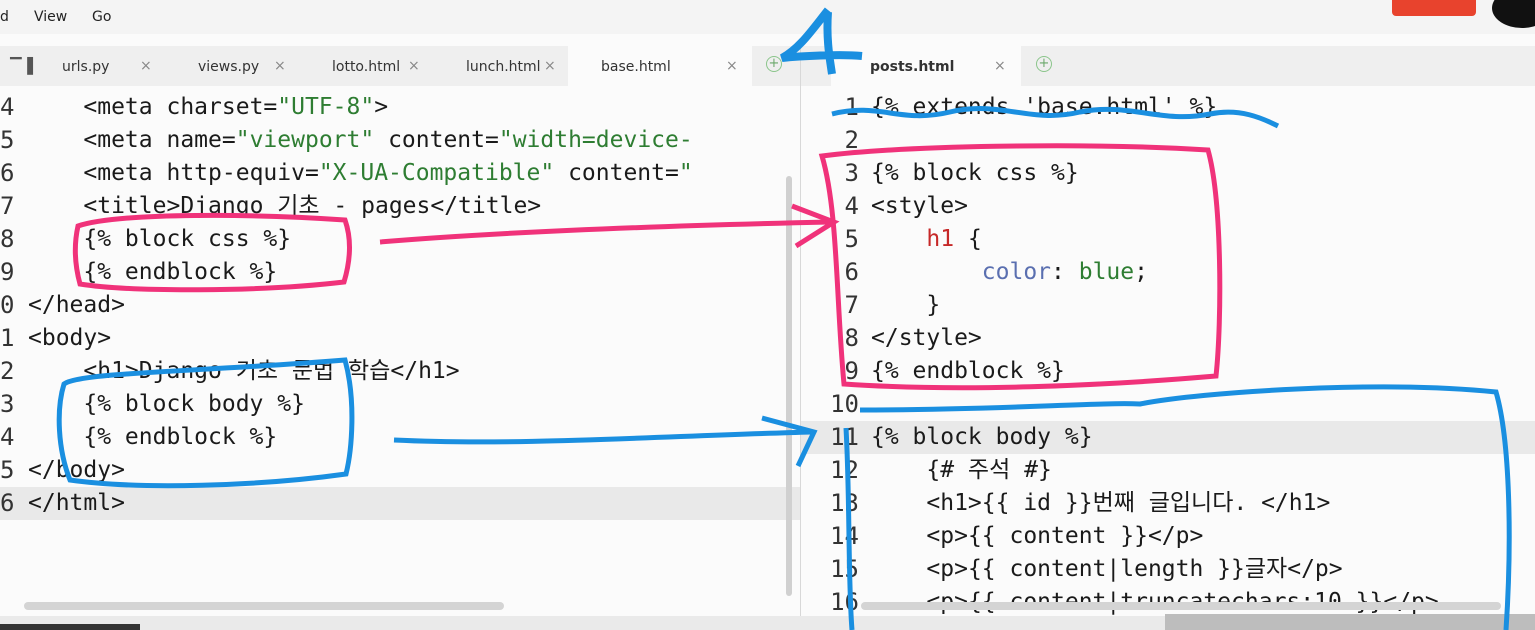 Image resolution: width=1535 pixels, height=630 pixels. Describe the element at coordinates (400, 305) in the screenshot. I see `code-line: 0 </head>` at that location.